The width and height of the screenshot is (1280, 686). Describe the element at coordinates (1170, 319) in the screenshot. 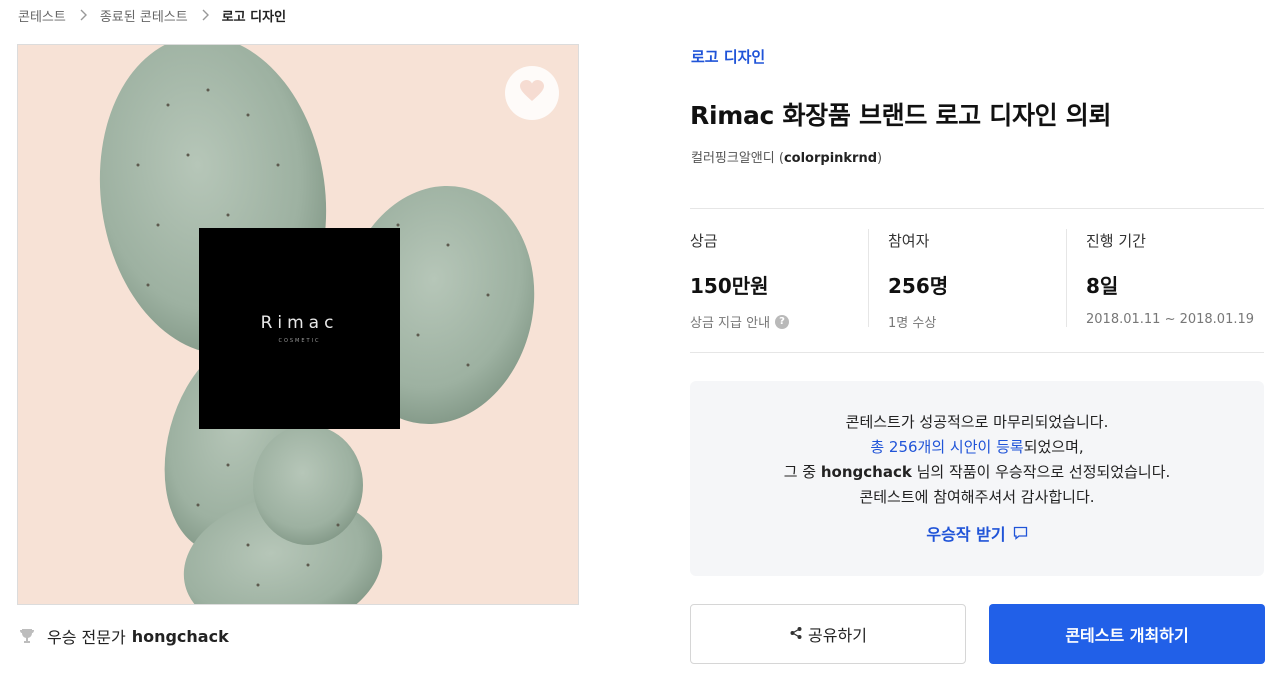

I see `stat-sub-label: 2018.01.11 ~ 2018.01.19` at that location.